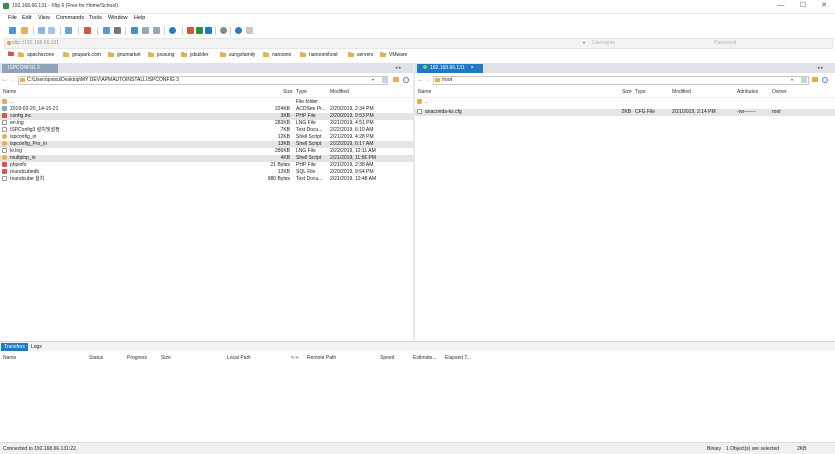 The height and width of the screenshot is (454, 835). I want to click on tcol-speed: Speed, so click(387, 358).